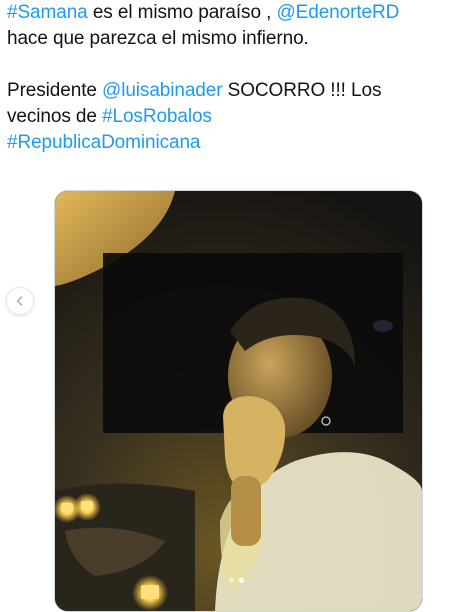 This screenshot has height=612, width=463. Describe the element at coordinates (231, 580) in the screenshot. I see `carousel-dot` at that location.